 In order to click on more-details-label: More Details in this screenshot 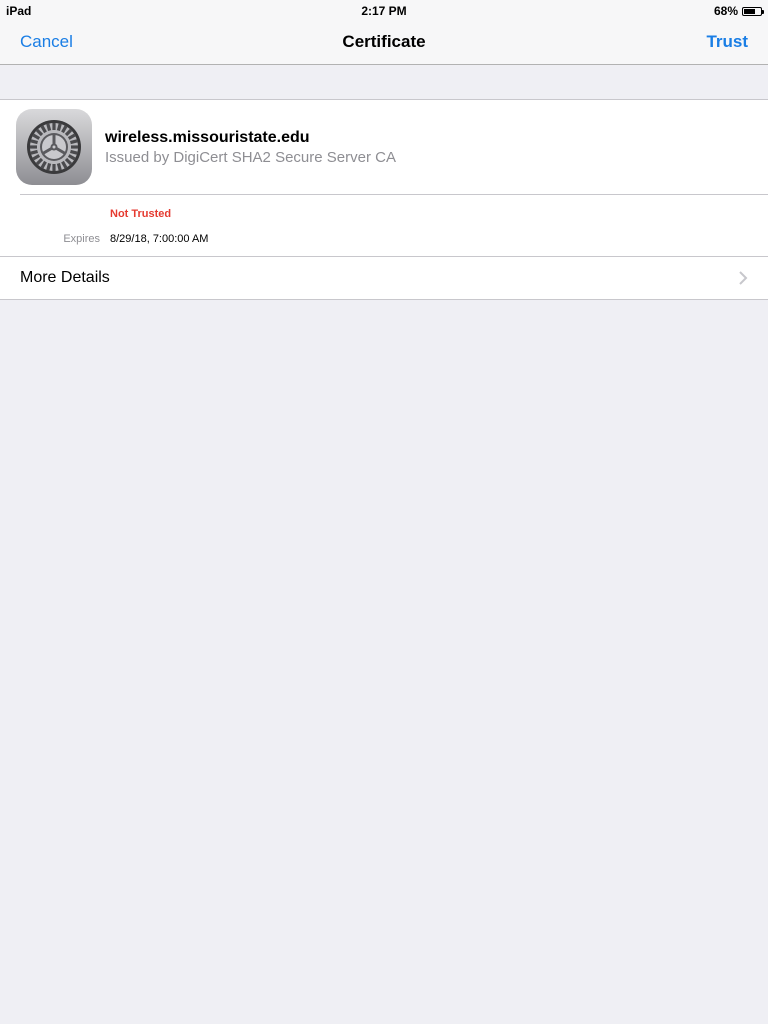, I will do `click(65, 277)`.